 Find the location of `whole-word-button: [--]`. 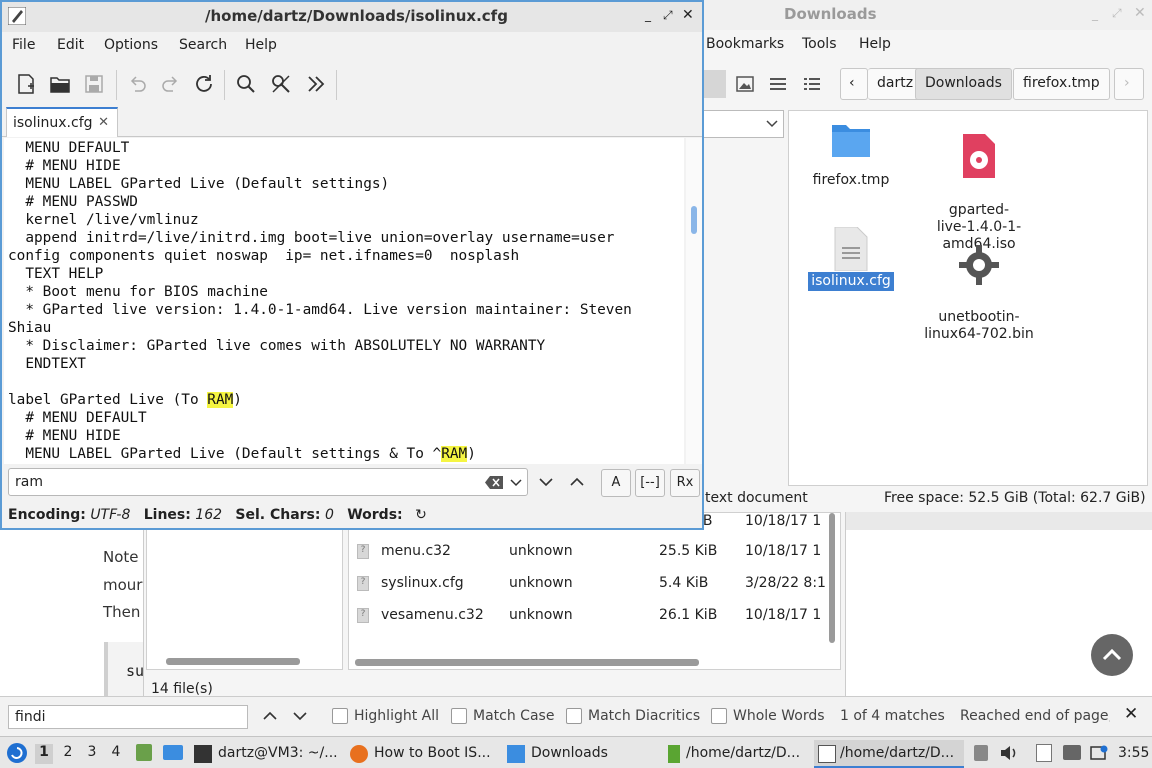

whole-word-button: [--] is located at coordinates (650, 483).